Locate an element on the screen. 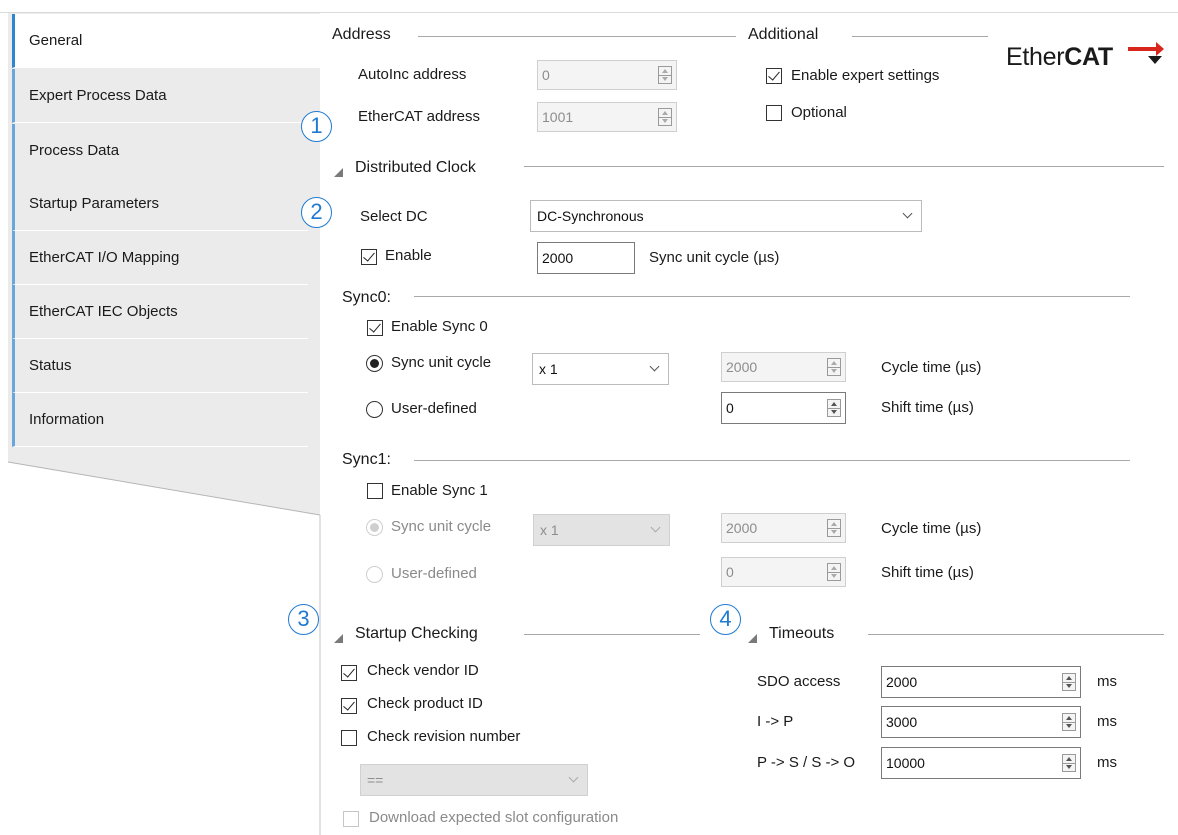  address-section-title: Address is located at coordinates (361, 34).